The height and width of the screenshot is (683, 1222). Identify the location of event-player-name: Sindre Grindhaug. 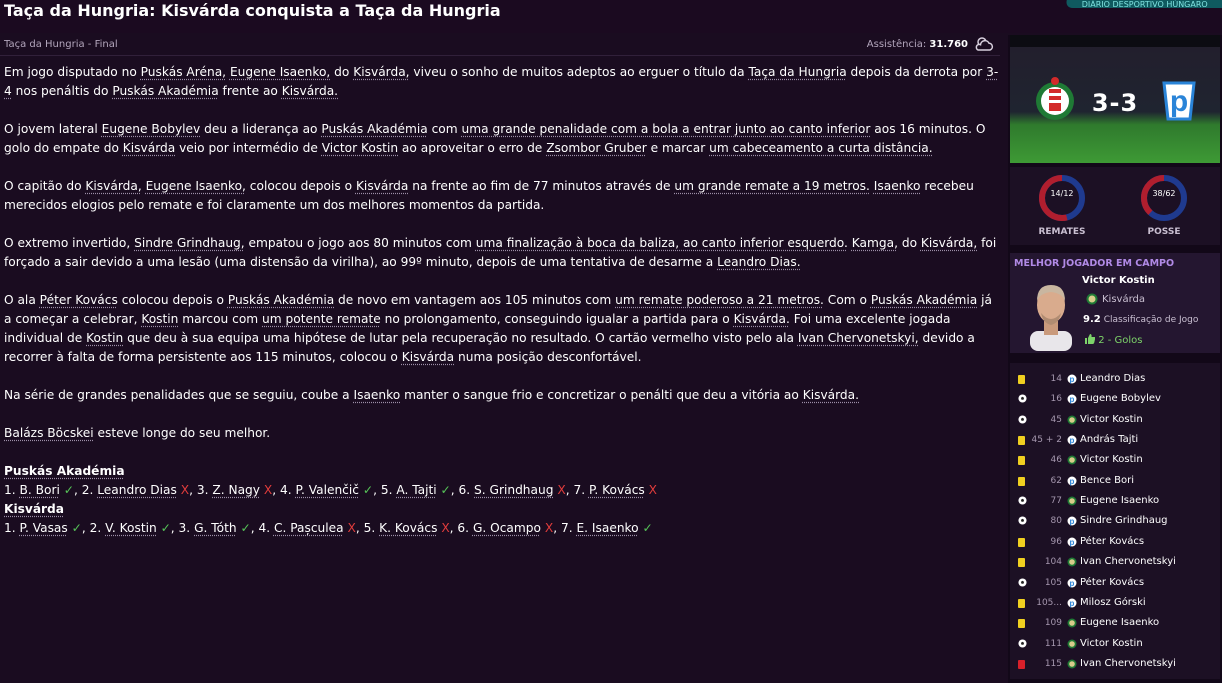
(1124, 520).